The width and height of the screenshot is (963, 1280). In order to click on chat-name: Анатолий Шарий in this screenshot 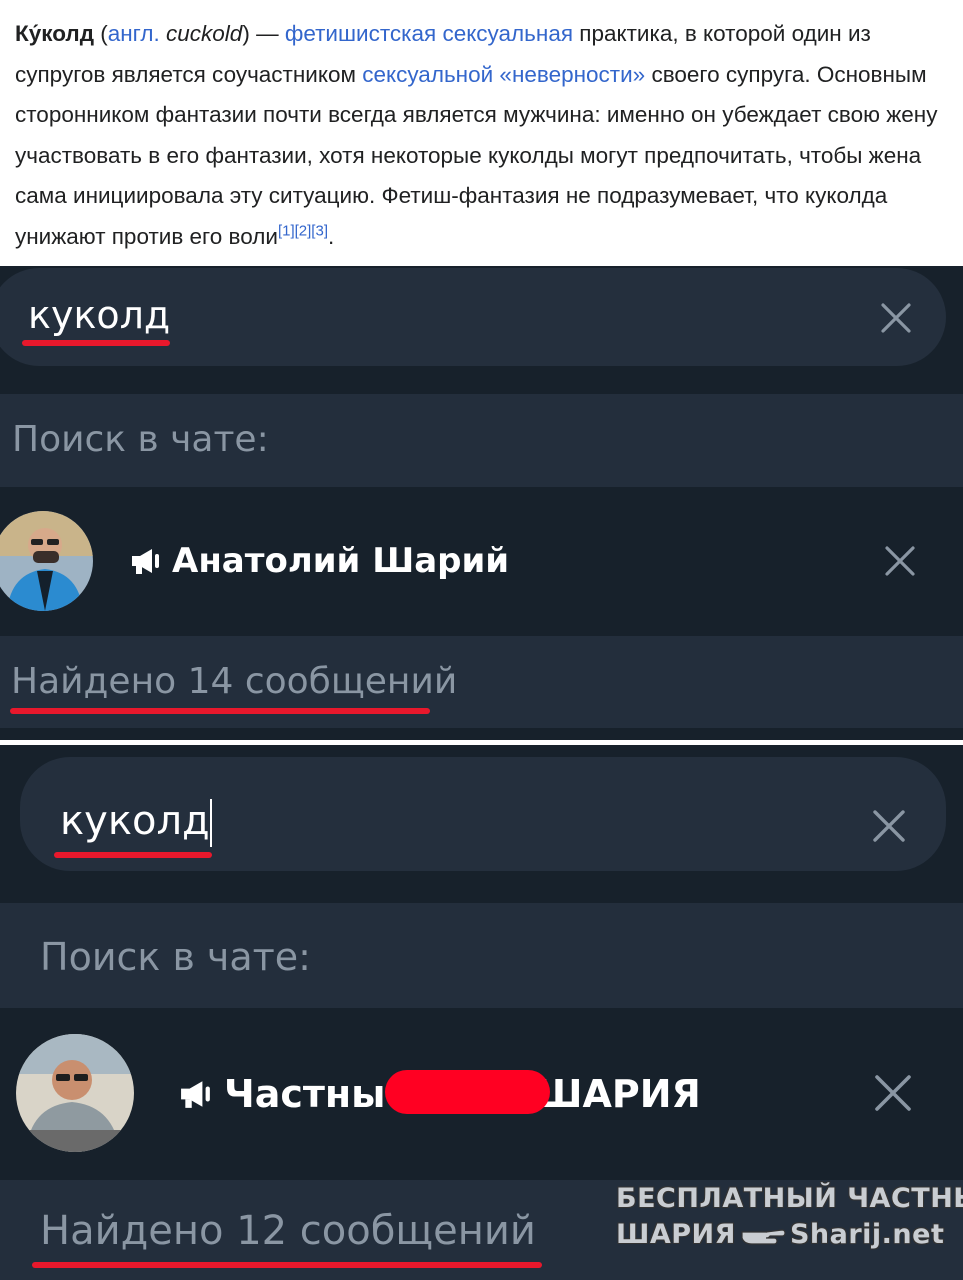, I will do `click(341, 561)`.